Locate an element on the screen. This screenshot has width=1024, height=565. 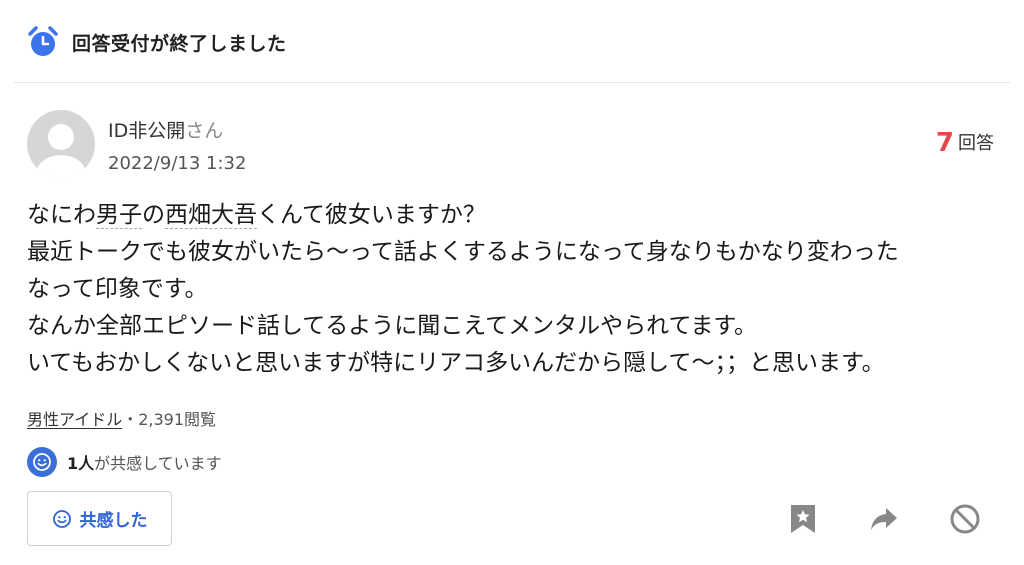
post-date: 2022/9/13 1:32 is located at coordinates (177, 163).